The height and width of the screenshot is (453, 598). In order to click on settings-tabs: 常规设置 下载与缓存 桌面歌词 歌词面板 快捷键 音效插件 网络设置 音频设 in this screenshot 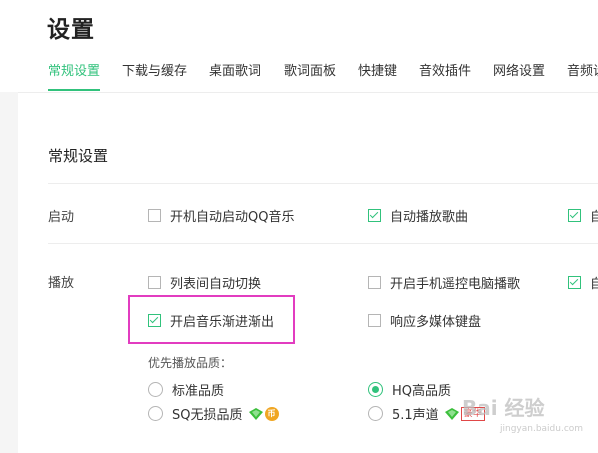, I will do `click(299, 76)`.